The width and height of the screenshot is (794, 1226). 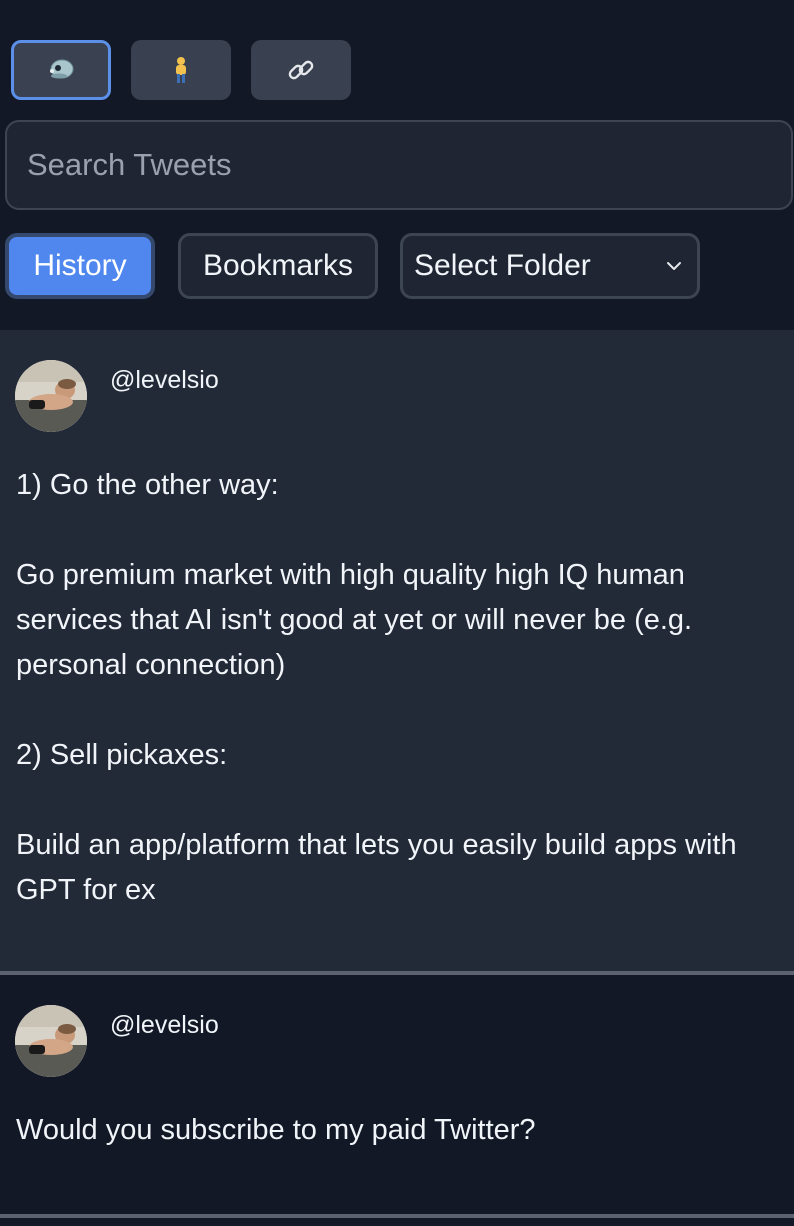 I want to click on link-icon, so click(x=301, y=70).